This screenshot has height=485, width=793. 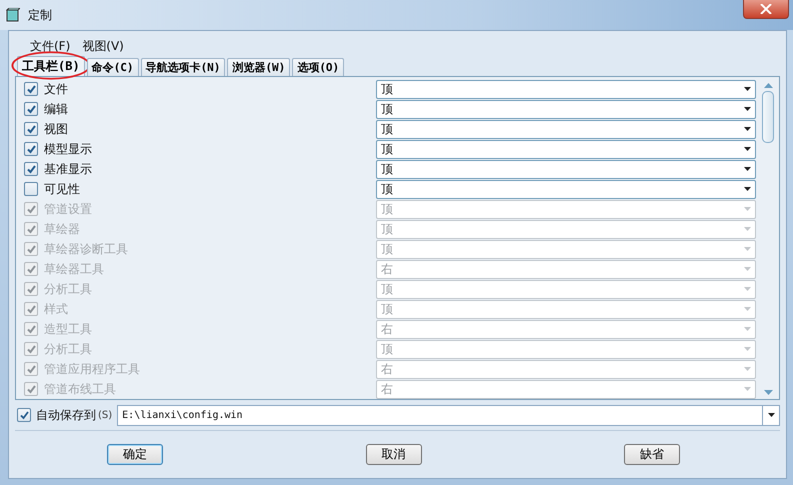 What do you see at coordinates (318, 67) in the screenshot?
I see `tab: 选项(O)` at bounding box center [318, 67].